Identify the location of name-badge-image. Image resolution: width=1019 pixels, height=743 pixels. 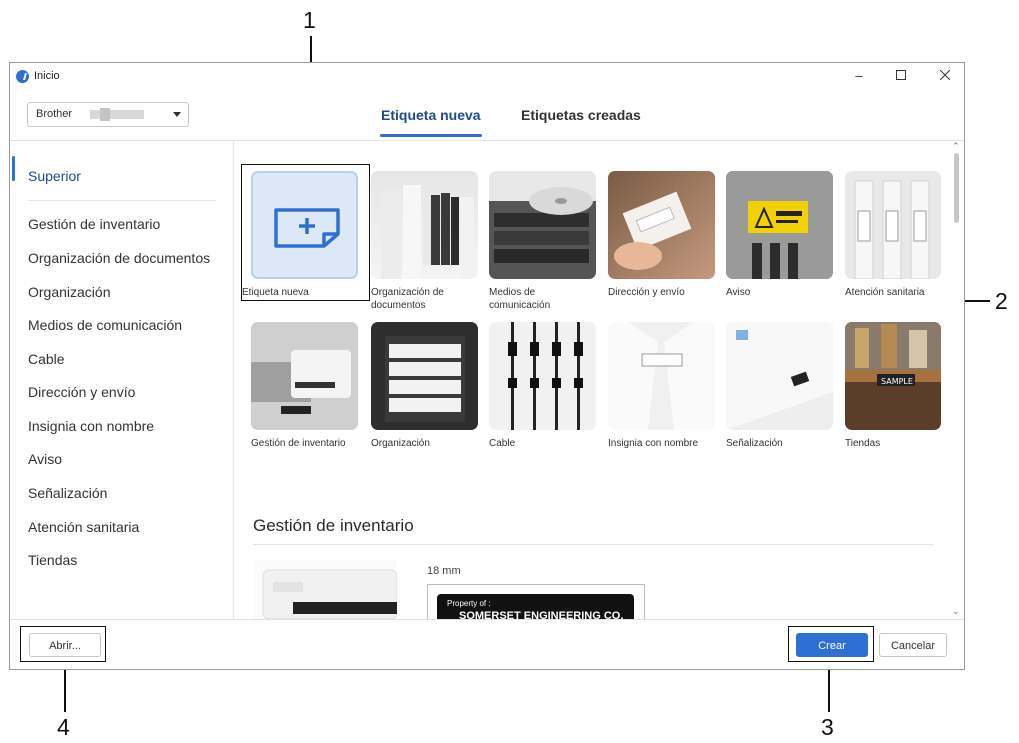
(661, 376).